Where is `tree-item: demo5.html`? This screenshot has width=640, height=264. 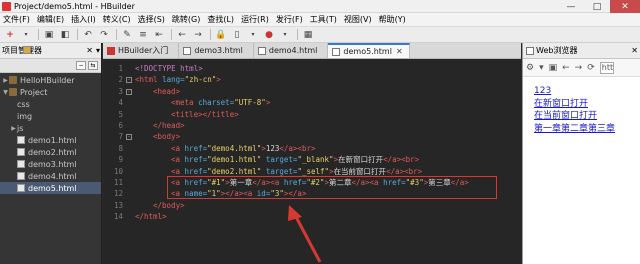 tree-item: demo5.html is located at coordinates (50, 188).